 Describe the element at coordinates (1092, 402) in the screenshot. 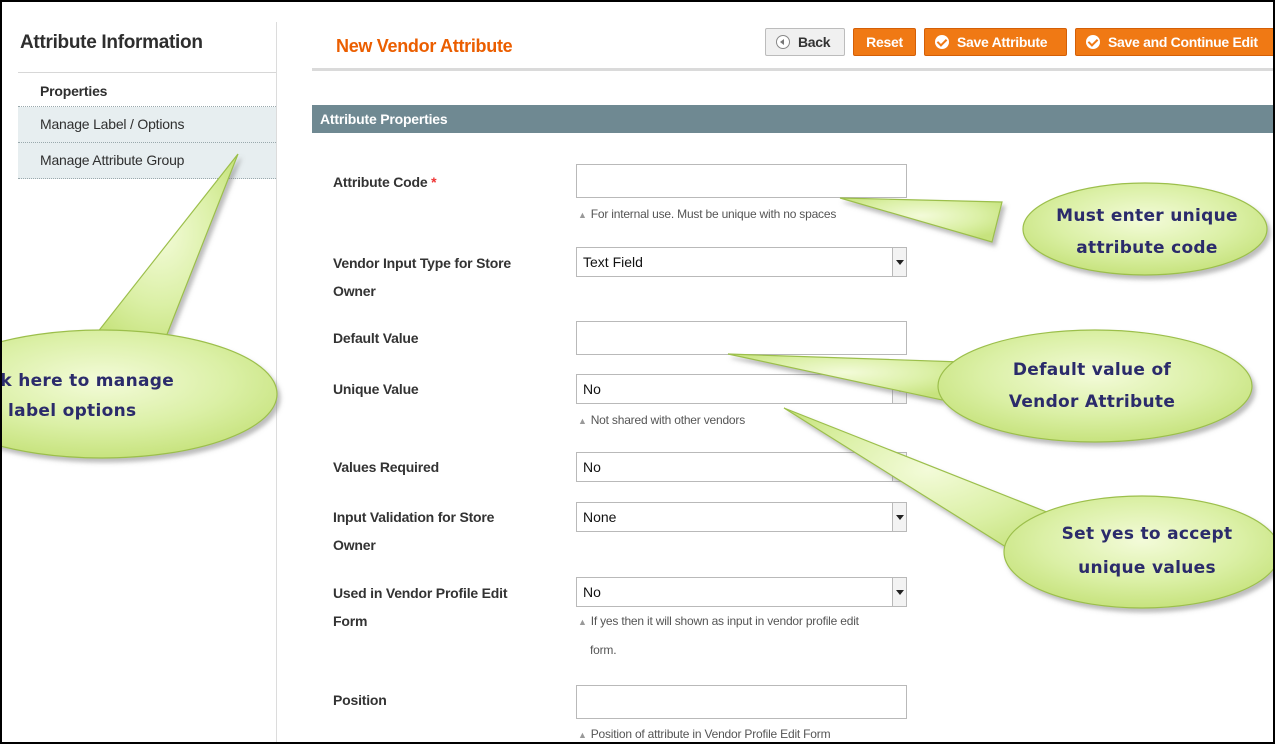

I see `callout-line: Vendor Attribute` at that location.